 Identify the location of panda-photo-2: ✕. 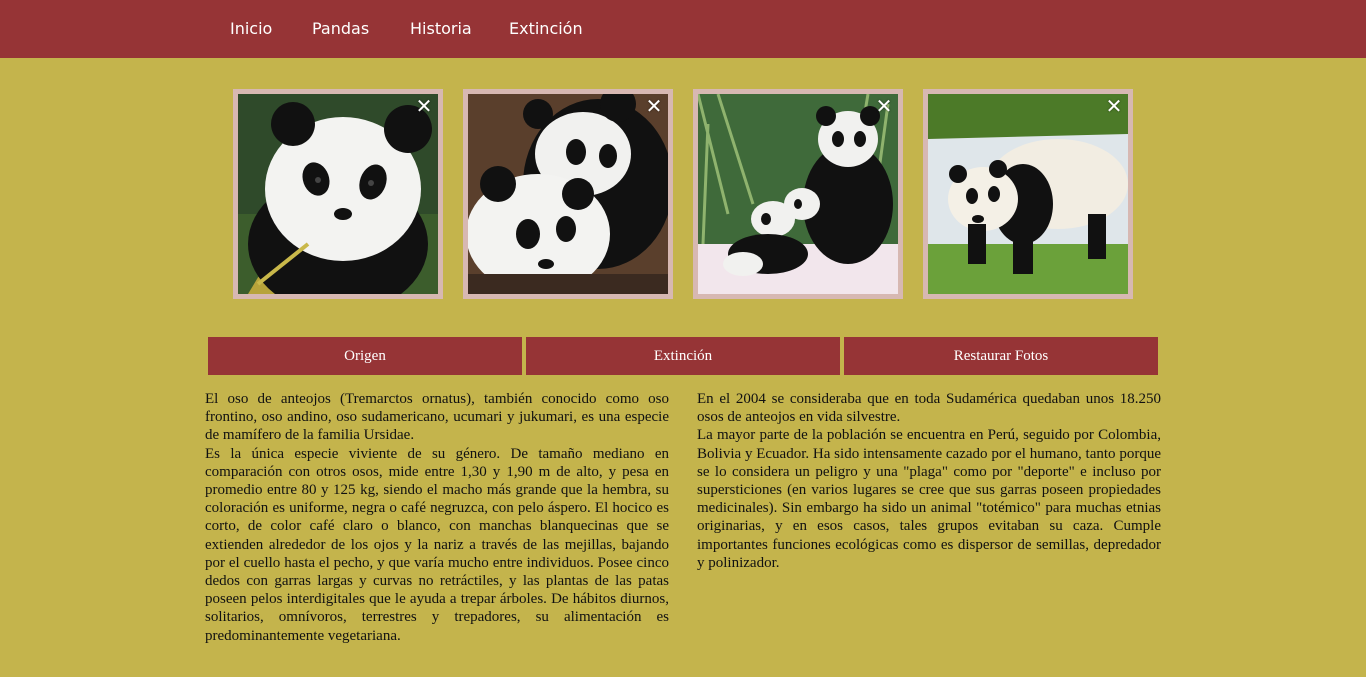
(568, 194).